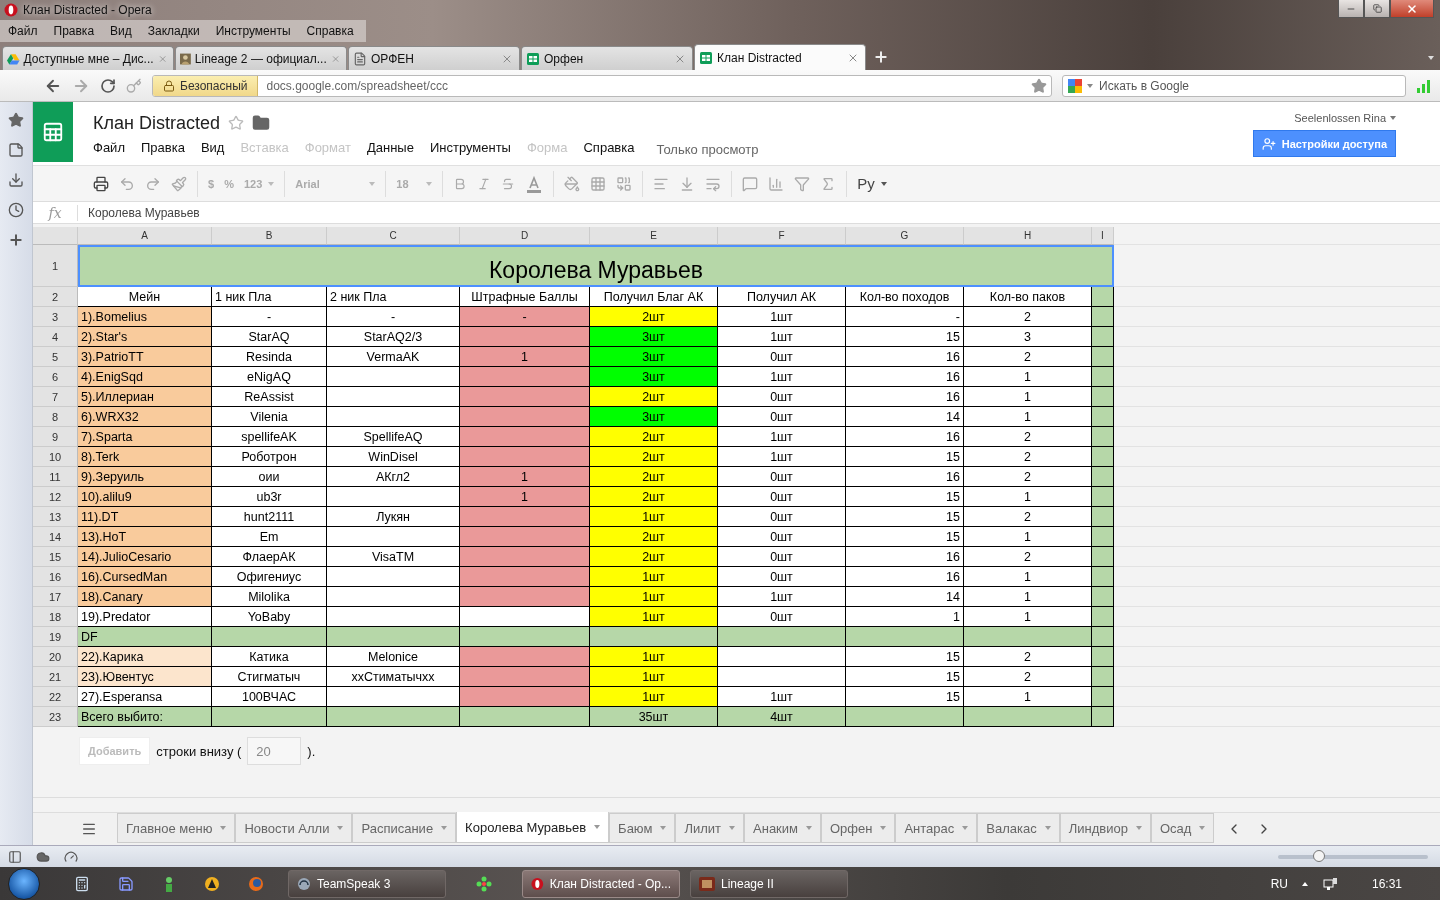 The width and height of the screenshot is (1440, 900). Describe the element at coordinates (508, 183) in the screenshot. I see `strikethrough-icon` at that location.